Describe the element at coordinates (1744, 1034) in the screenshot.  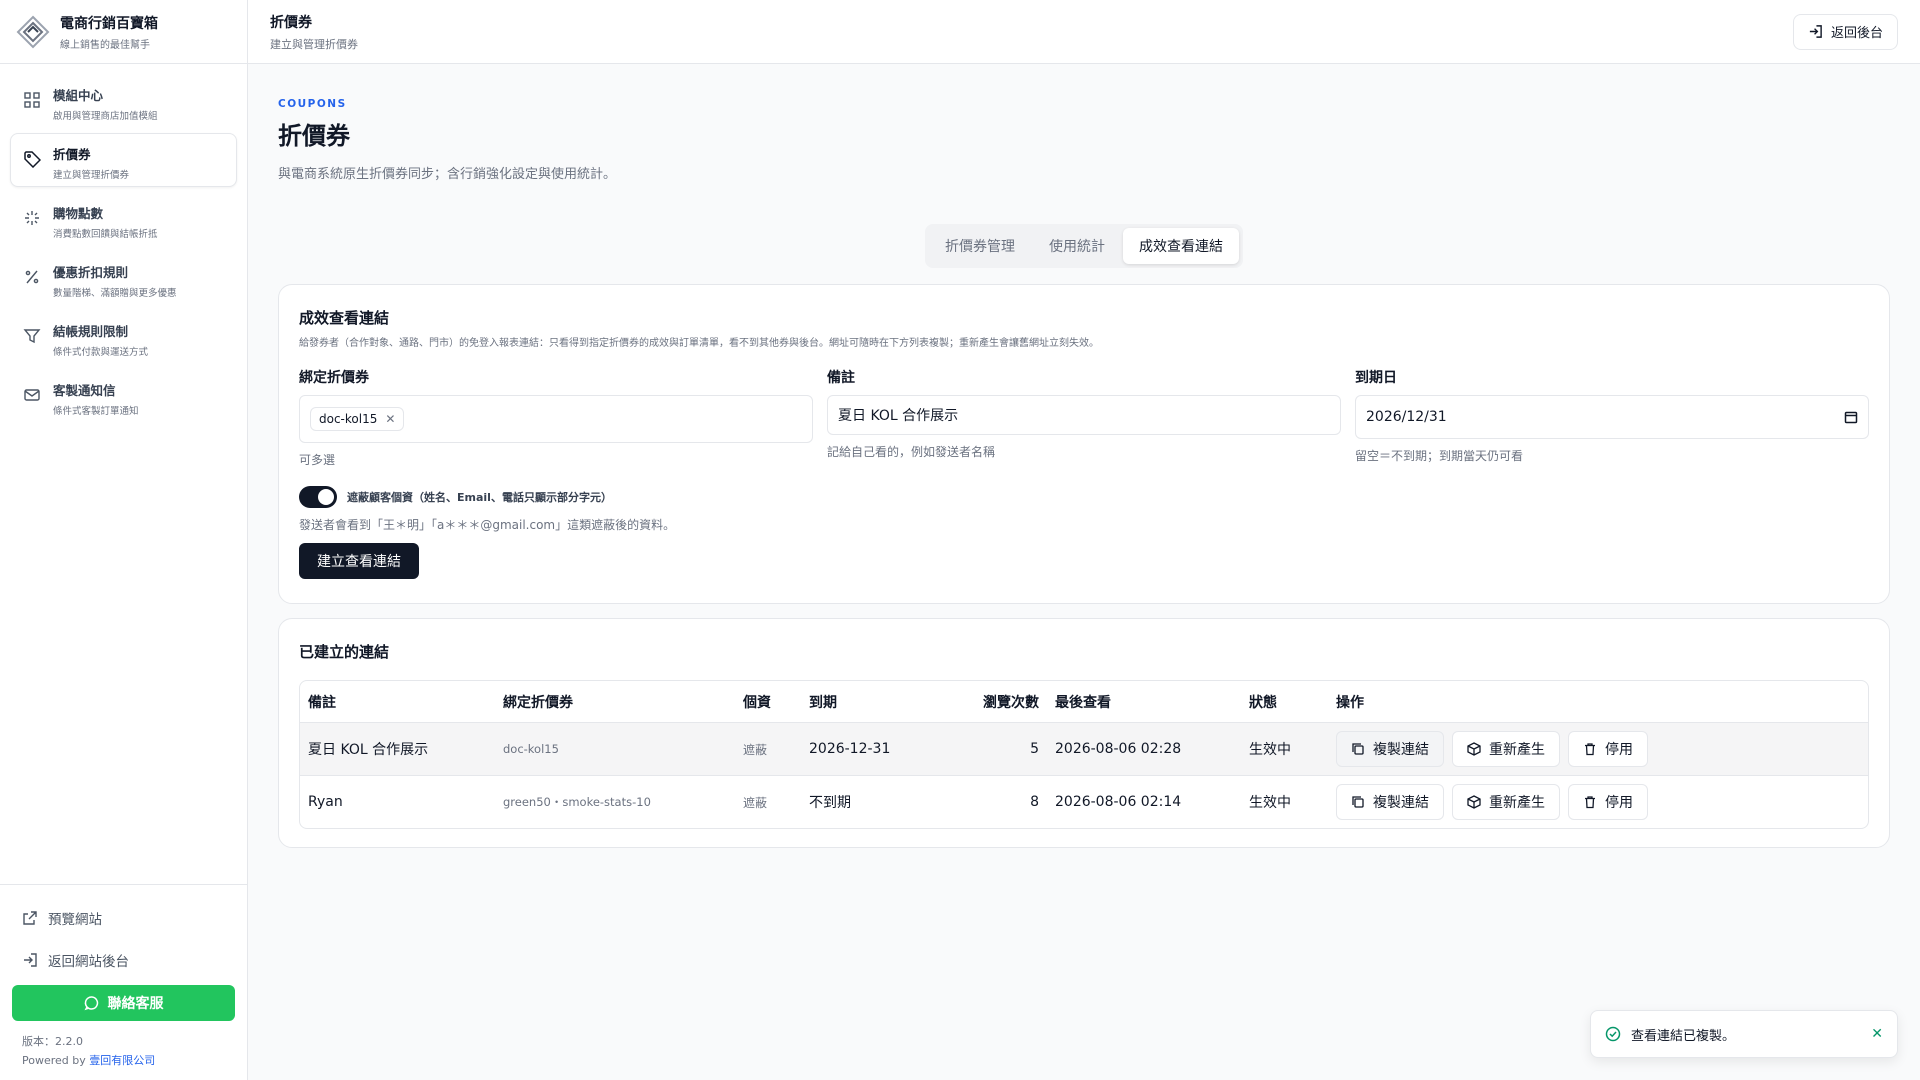
I see `toast-notification: 查看連結已複製。 ✕` at that location.